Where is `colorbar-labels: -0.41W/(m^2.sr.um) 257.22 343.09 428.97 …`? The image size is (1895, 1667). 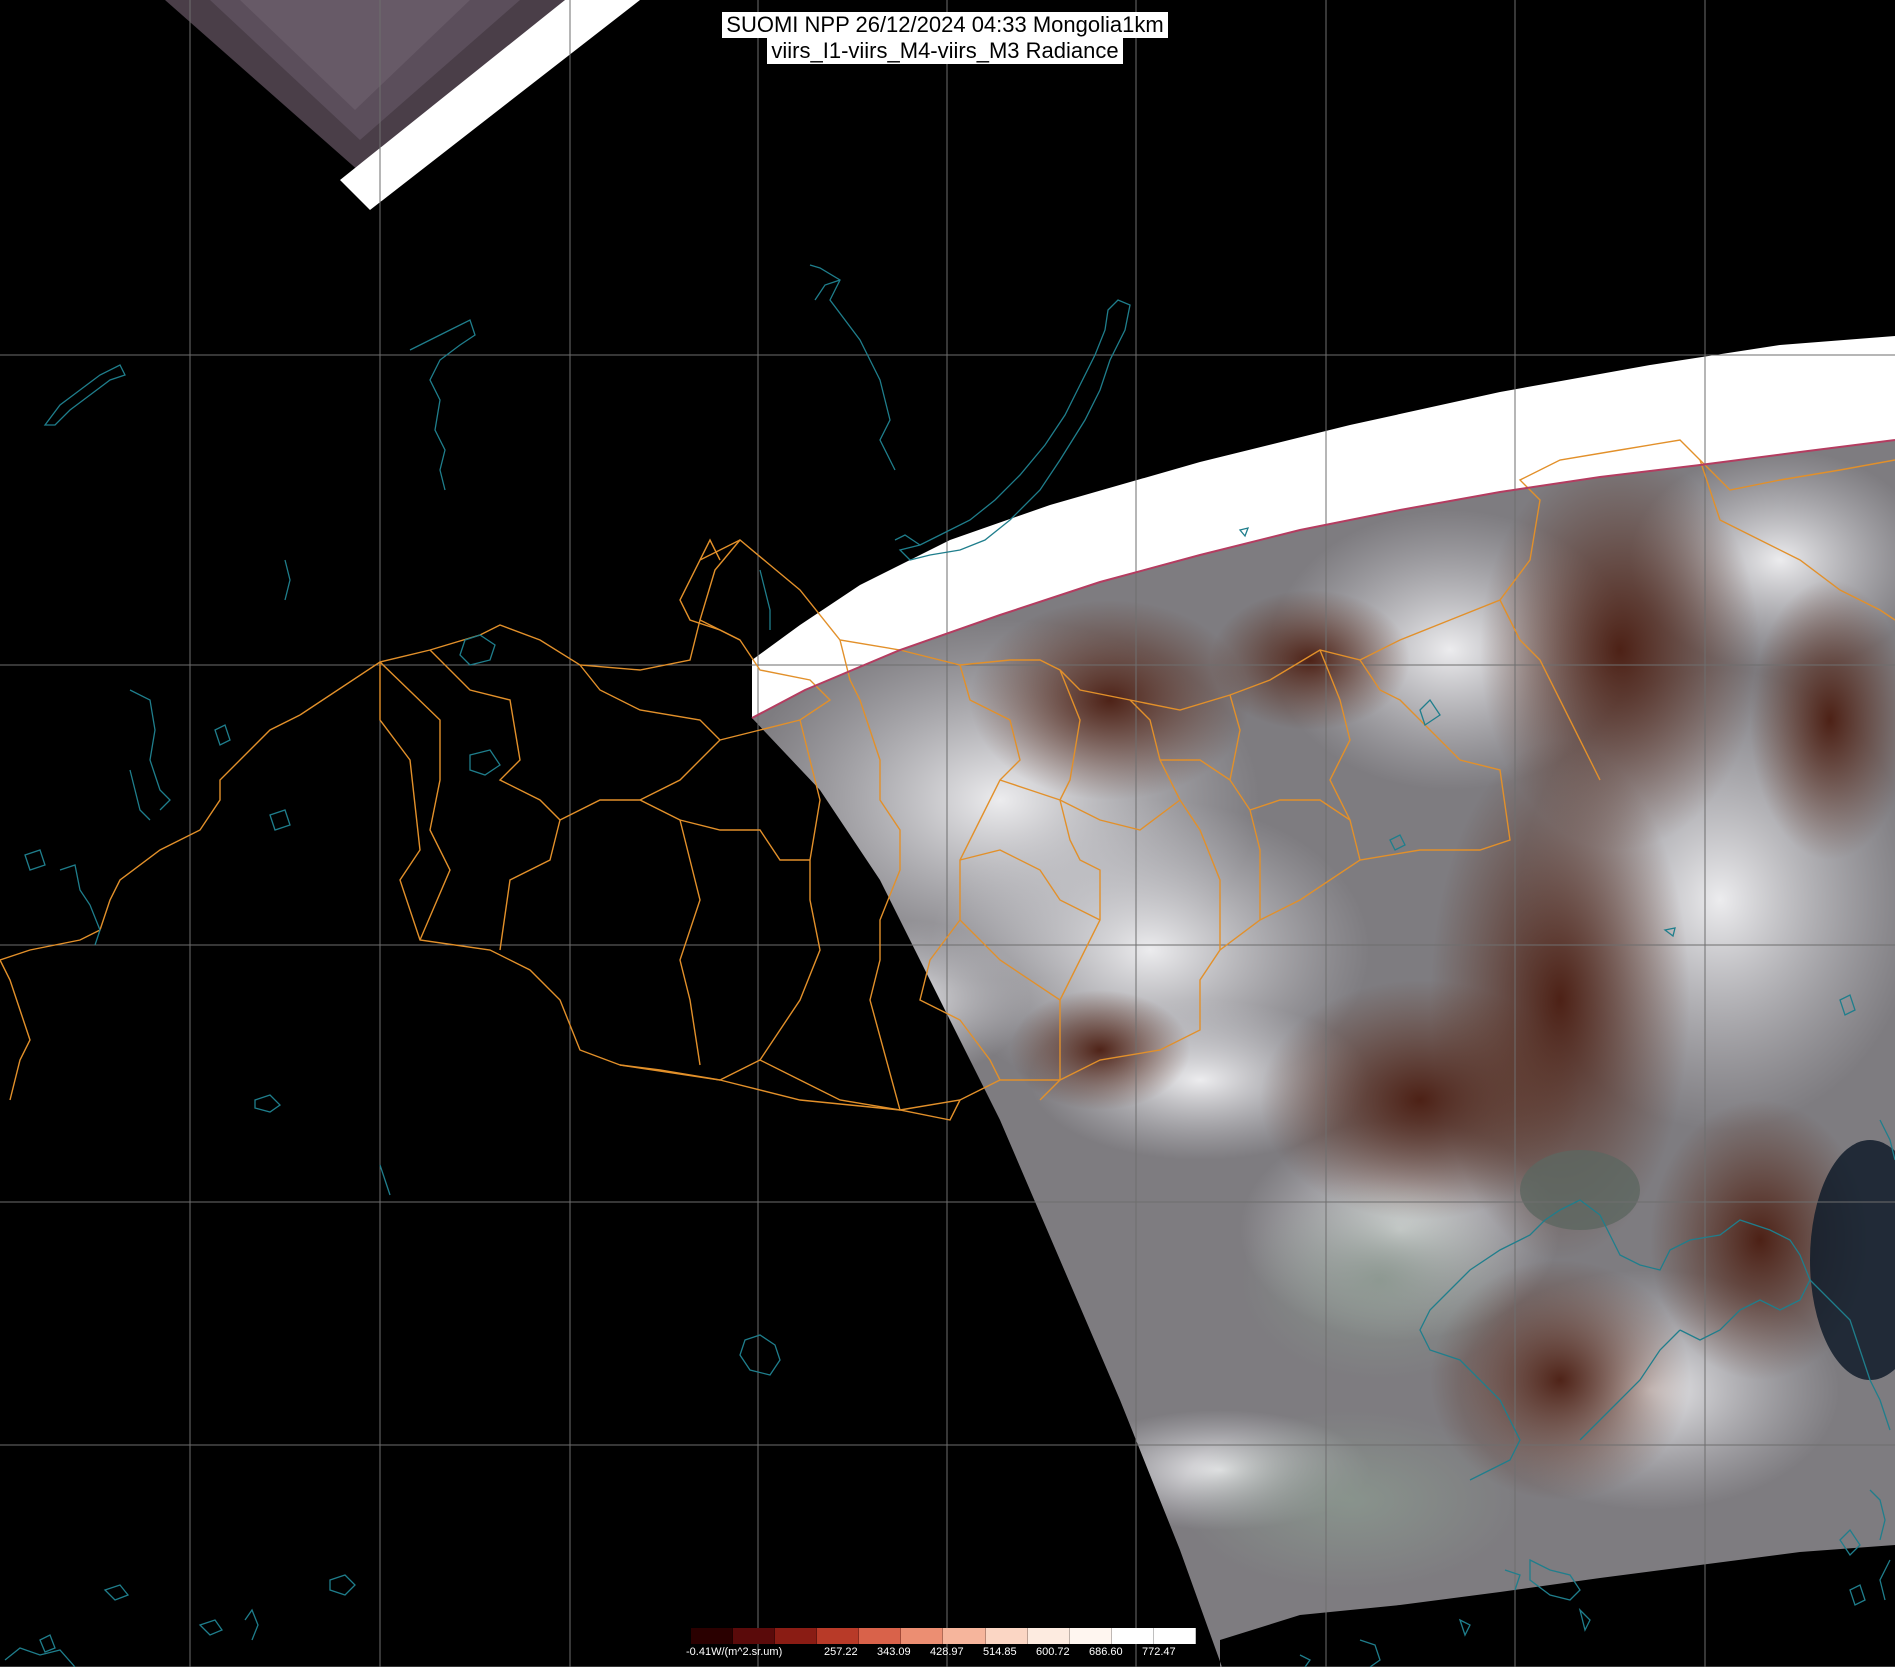
colorbar-labels: -0.41W/(m^2.sr.um) 257.22 343.09 428.97 … is located at coordinates (946, 1655).